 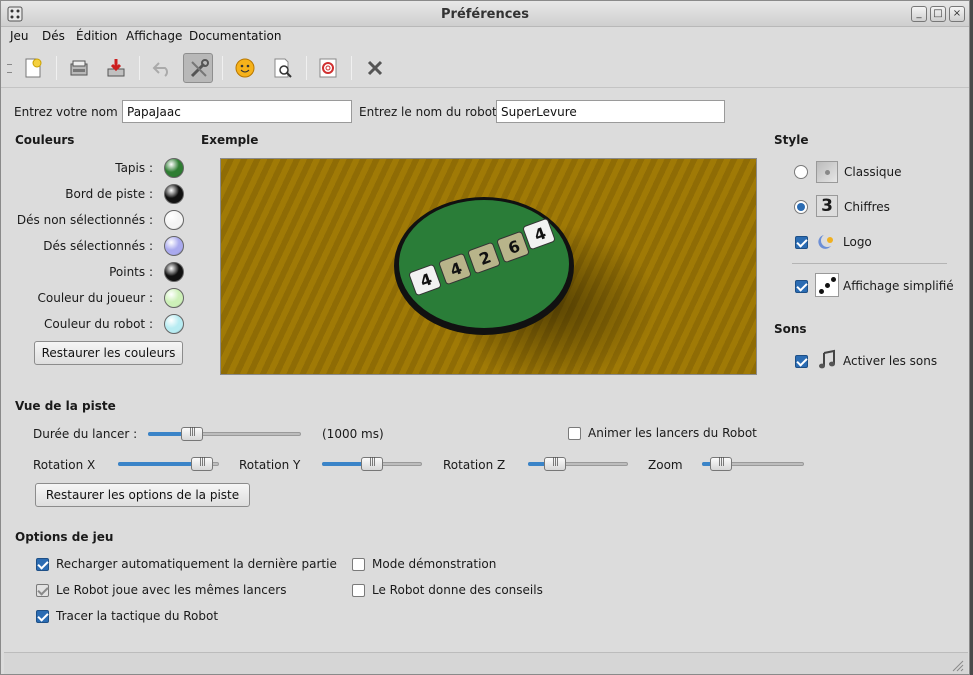 I want to click on color-label: Couleur du joueur :, so click(x=95, y=298).